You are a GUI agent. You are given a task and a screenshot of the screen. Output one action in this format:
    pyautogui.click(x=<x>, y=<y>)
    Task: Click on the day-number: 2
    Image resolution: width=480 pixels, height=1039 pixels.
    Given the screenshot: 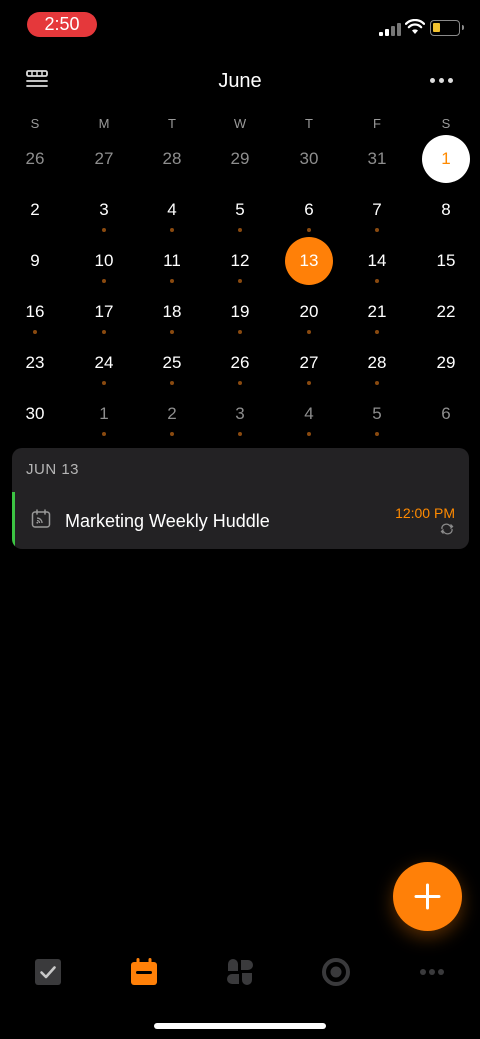 What is the action you would take?
    pyautogui.click(x=35, y=209)
    